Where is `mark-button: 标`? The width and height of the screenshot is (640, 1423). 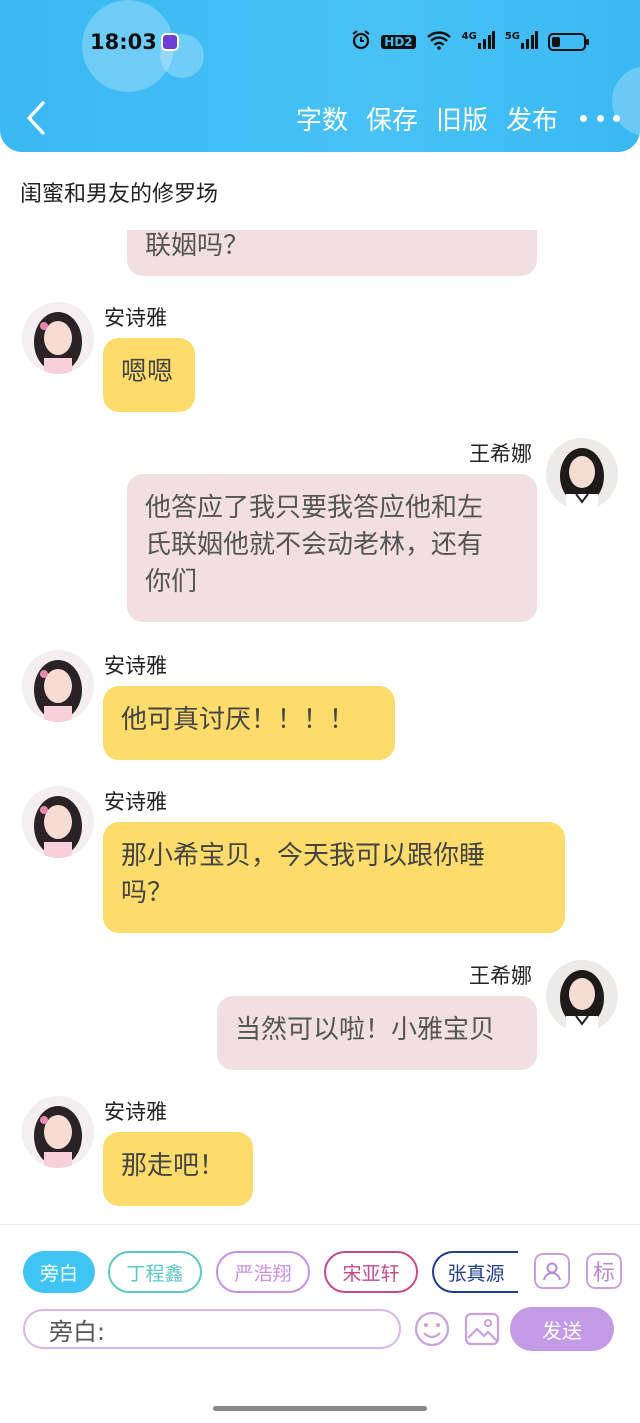 mark-button: 标 is located at coordinates (604, 1271).